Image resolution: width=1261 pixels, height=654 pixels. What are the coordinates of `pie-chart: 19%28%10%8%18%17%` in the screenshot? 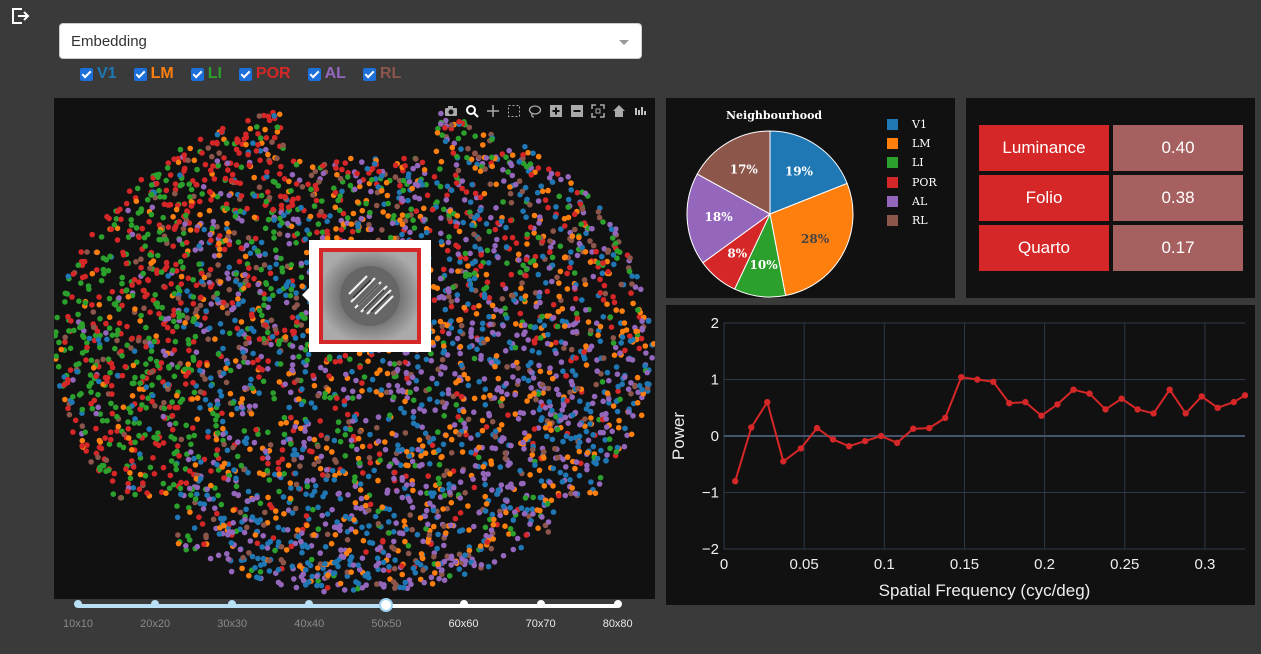 It's located at (776, 198).